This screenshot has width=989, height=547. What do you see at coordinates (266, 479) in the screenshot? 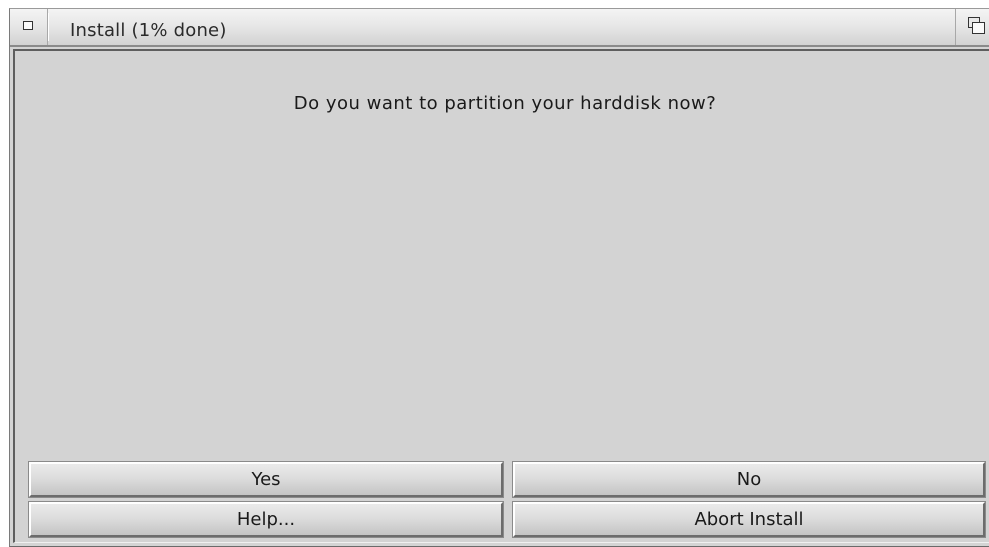
I see `yes-button: Yes` at bounding box center [266, 479].